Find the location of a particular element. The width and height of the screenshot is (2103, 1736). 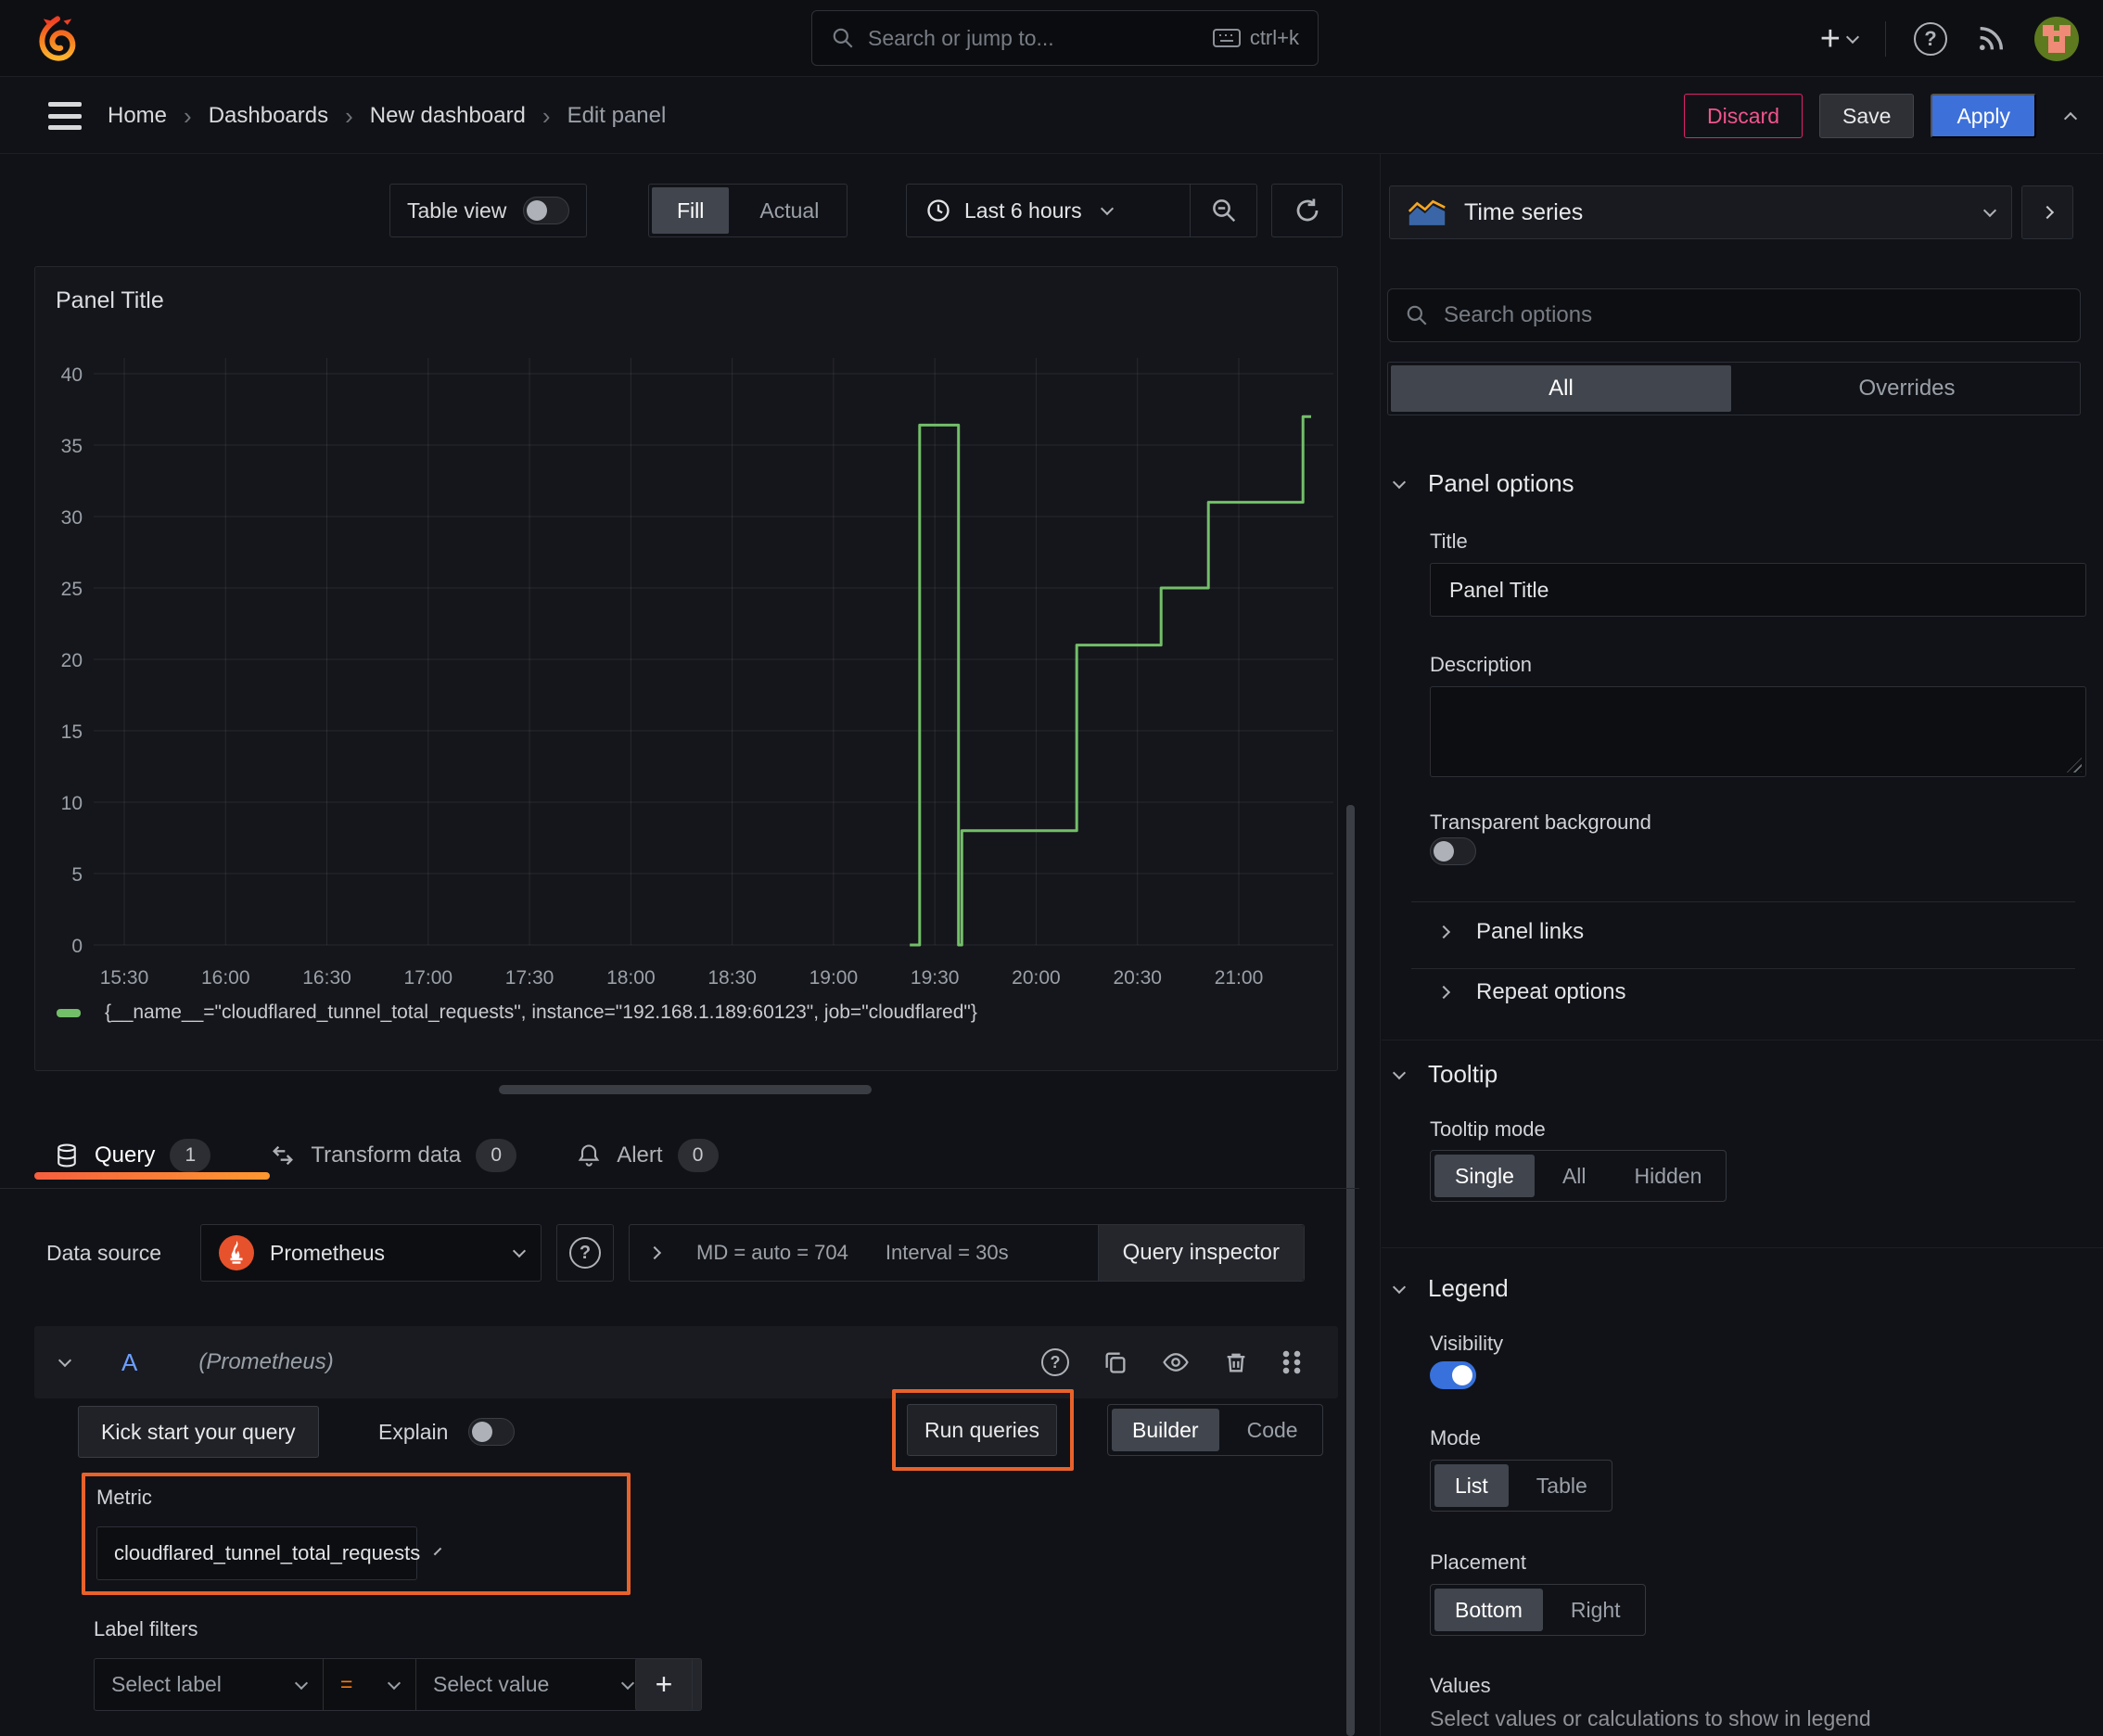

tab-overrides: Overrides is located at coordinates (1907, 388).